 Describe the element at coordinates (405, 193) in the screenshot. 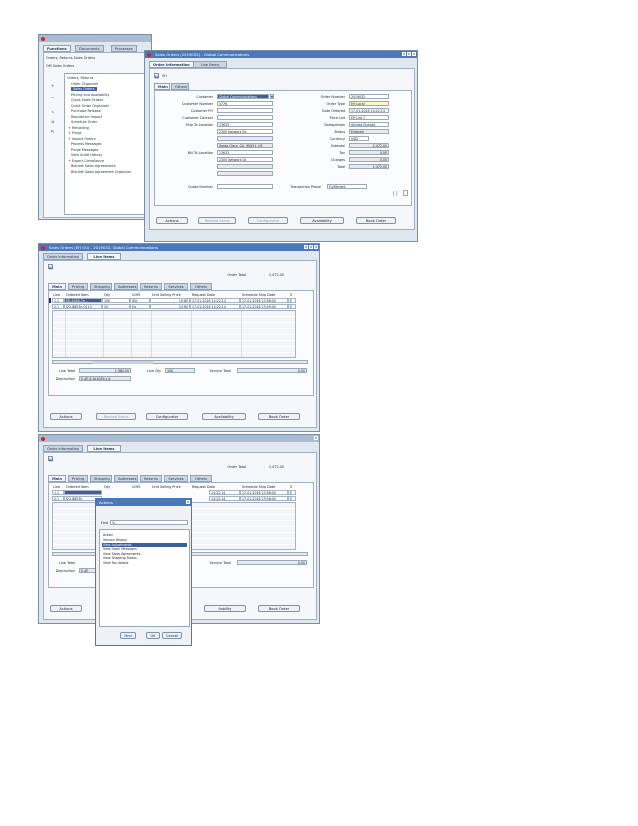

I see `context-field-box` at that location.